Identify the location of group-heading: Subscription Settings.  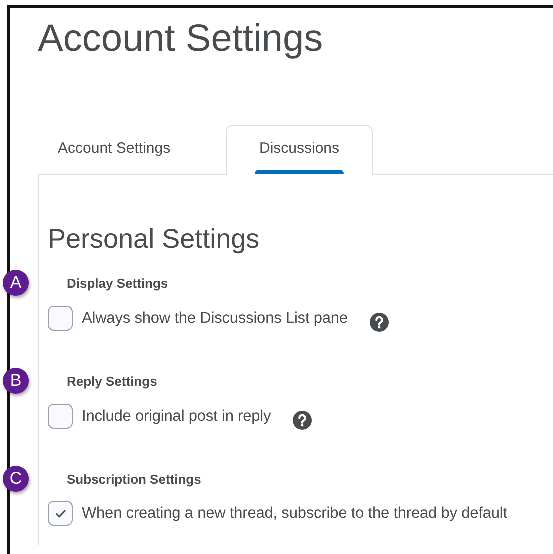
(134, 479).